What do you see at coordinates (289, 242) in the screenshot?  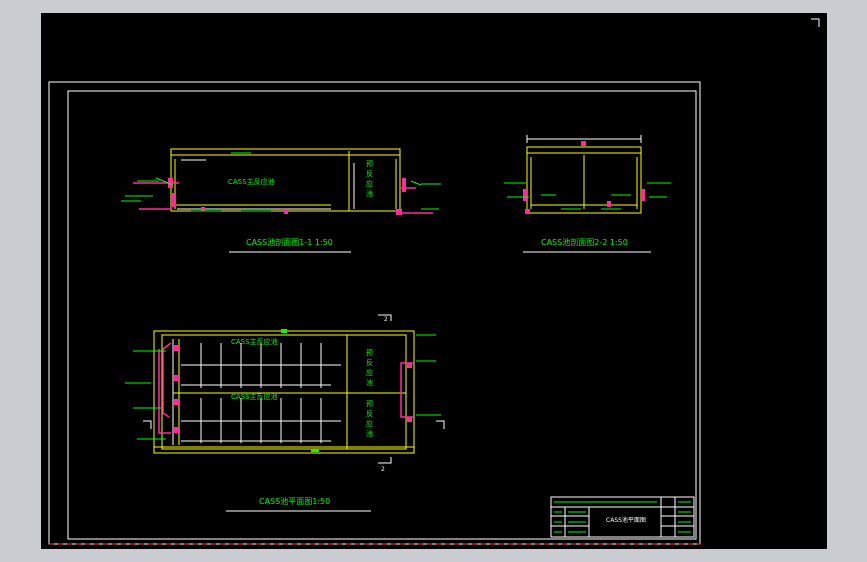 I see `section-1-1-title: CASS池剖面图1-1 1:50` at bounding box center [289, 242].